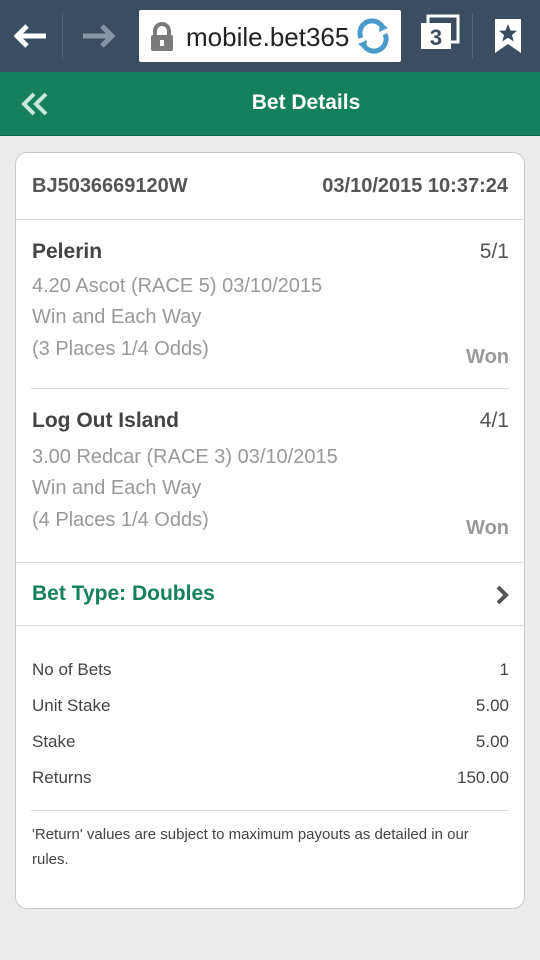 The image size is (540, 960). Describe the element at coordinates (105, 420) in the screenshot. I see `selection-name: Log Out Island` at that location.